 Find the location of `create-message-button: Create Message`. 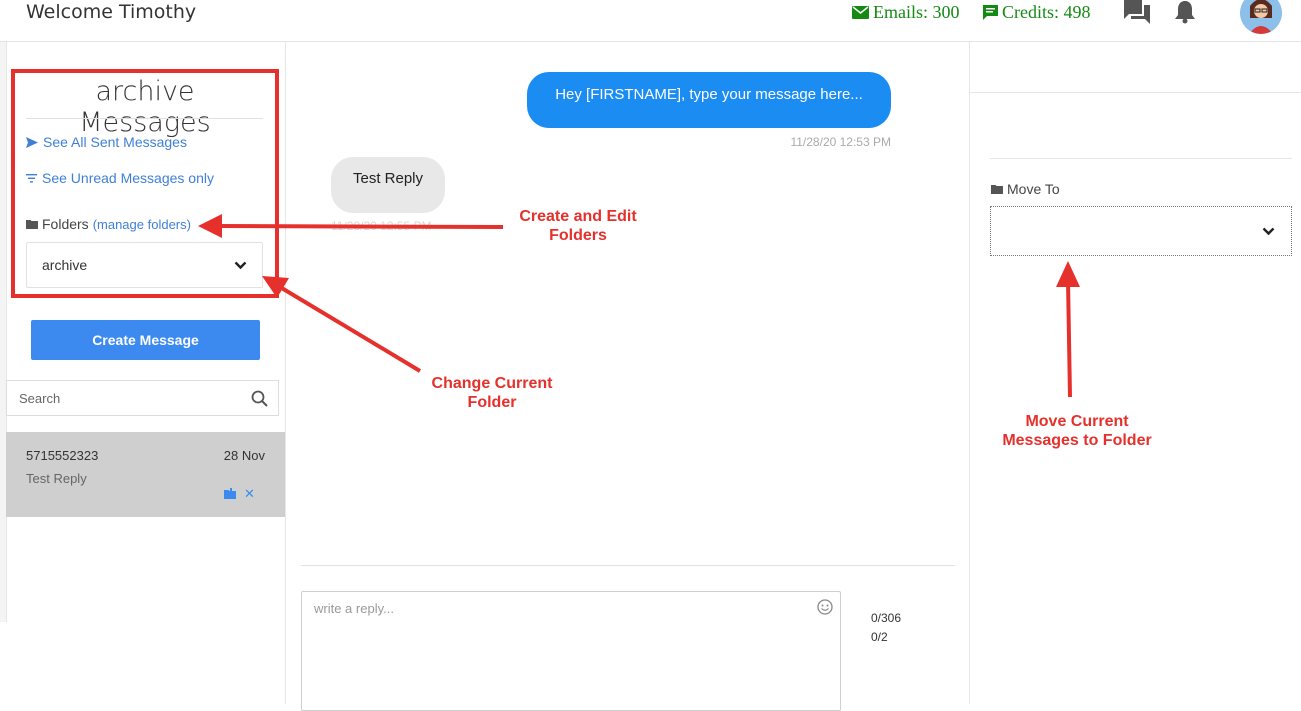

create-message-button: Create Message is located at coordinates (145, 340).